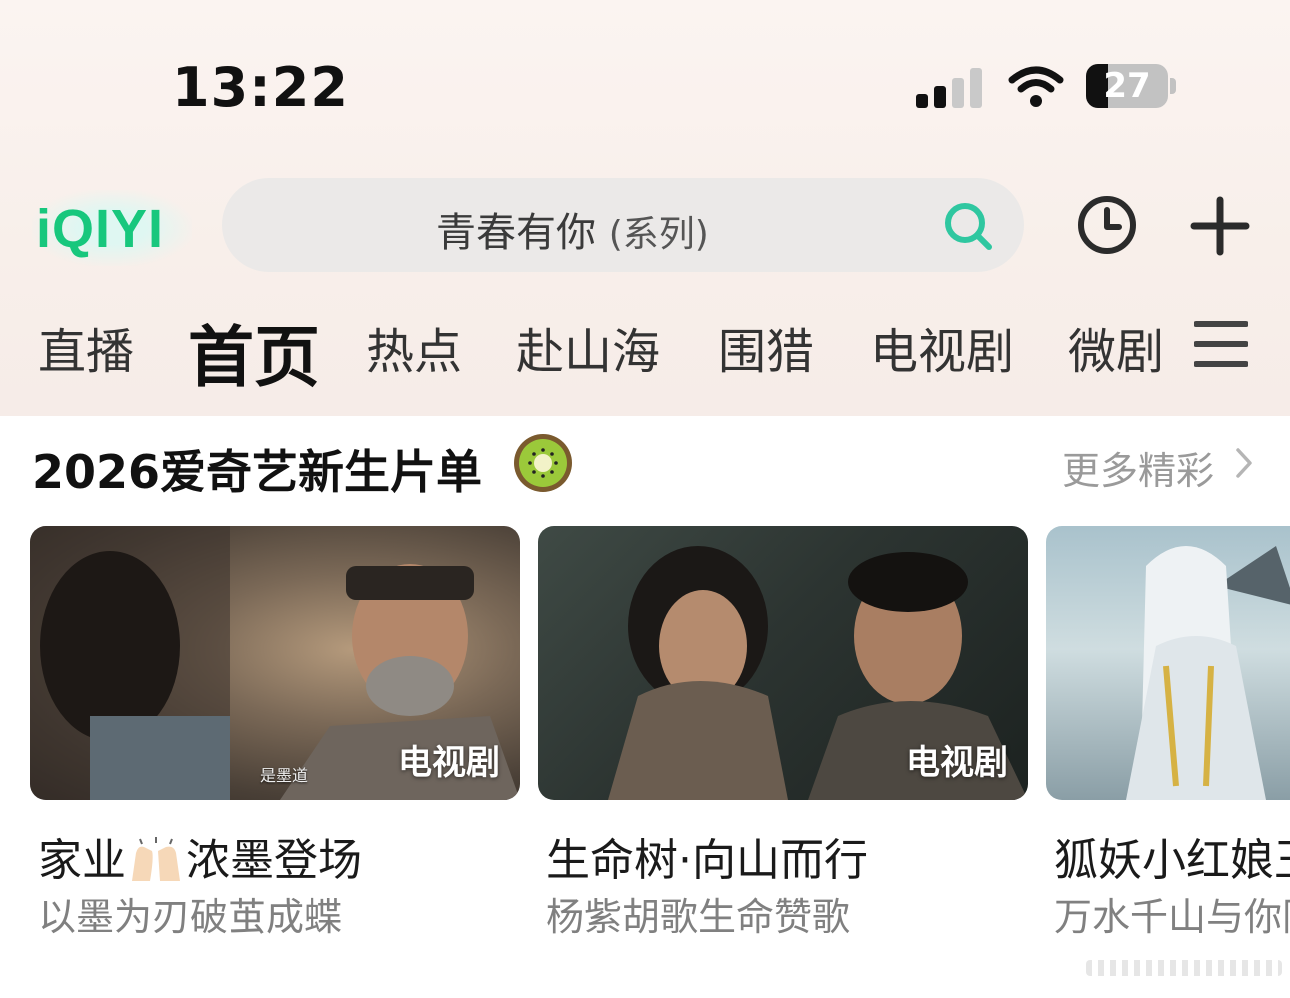 The image size is (1290, 998). I want to click on more-link: 更多精彩, so click(1138, 467).